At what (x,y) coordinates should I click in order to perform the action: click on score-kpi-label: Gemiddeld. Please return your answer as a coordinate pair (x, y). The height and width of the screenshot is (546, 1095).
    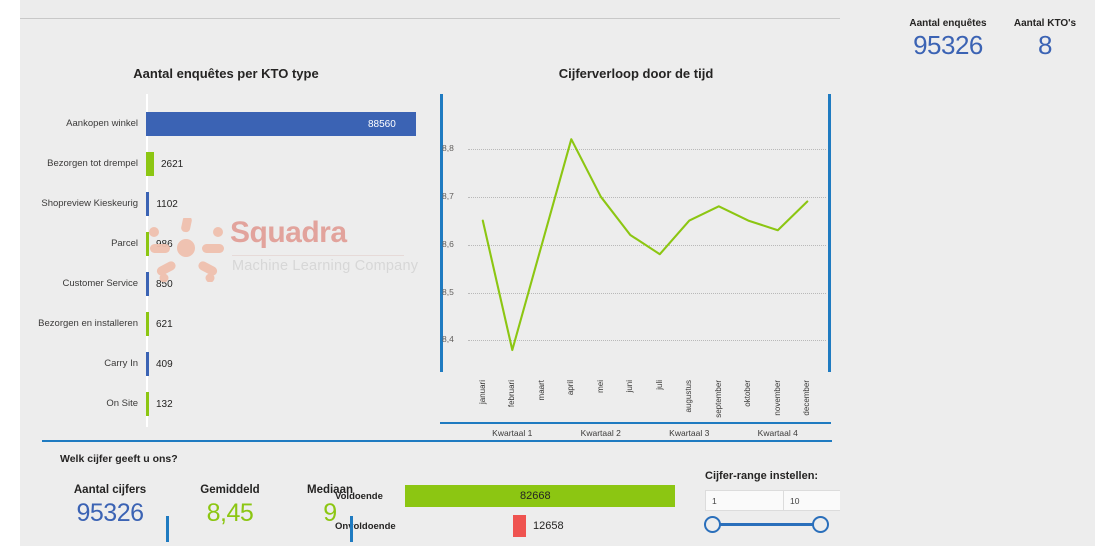
    Looking at the image, I should click on (230, 490).